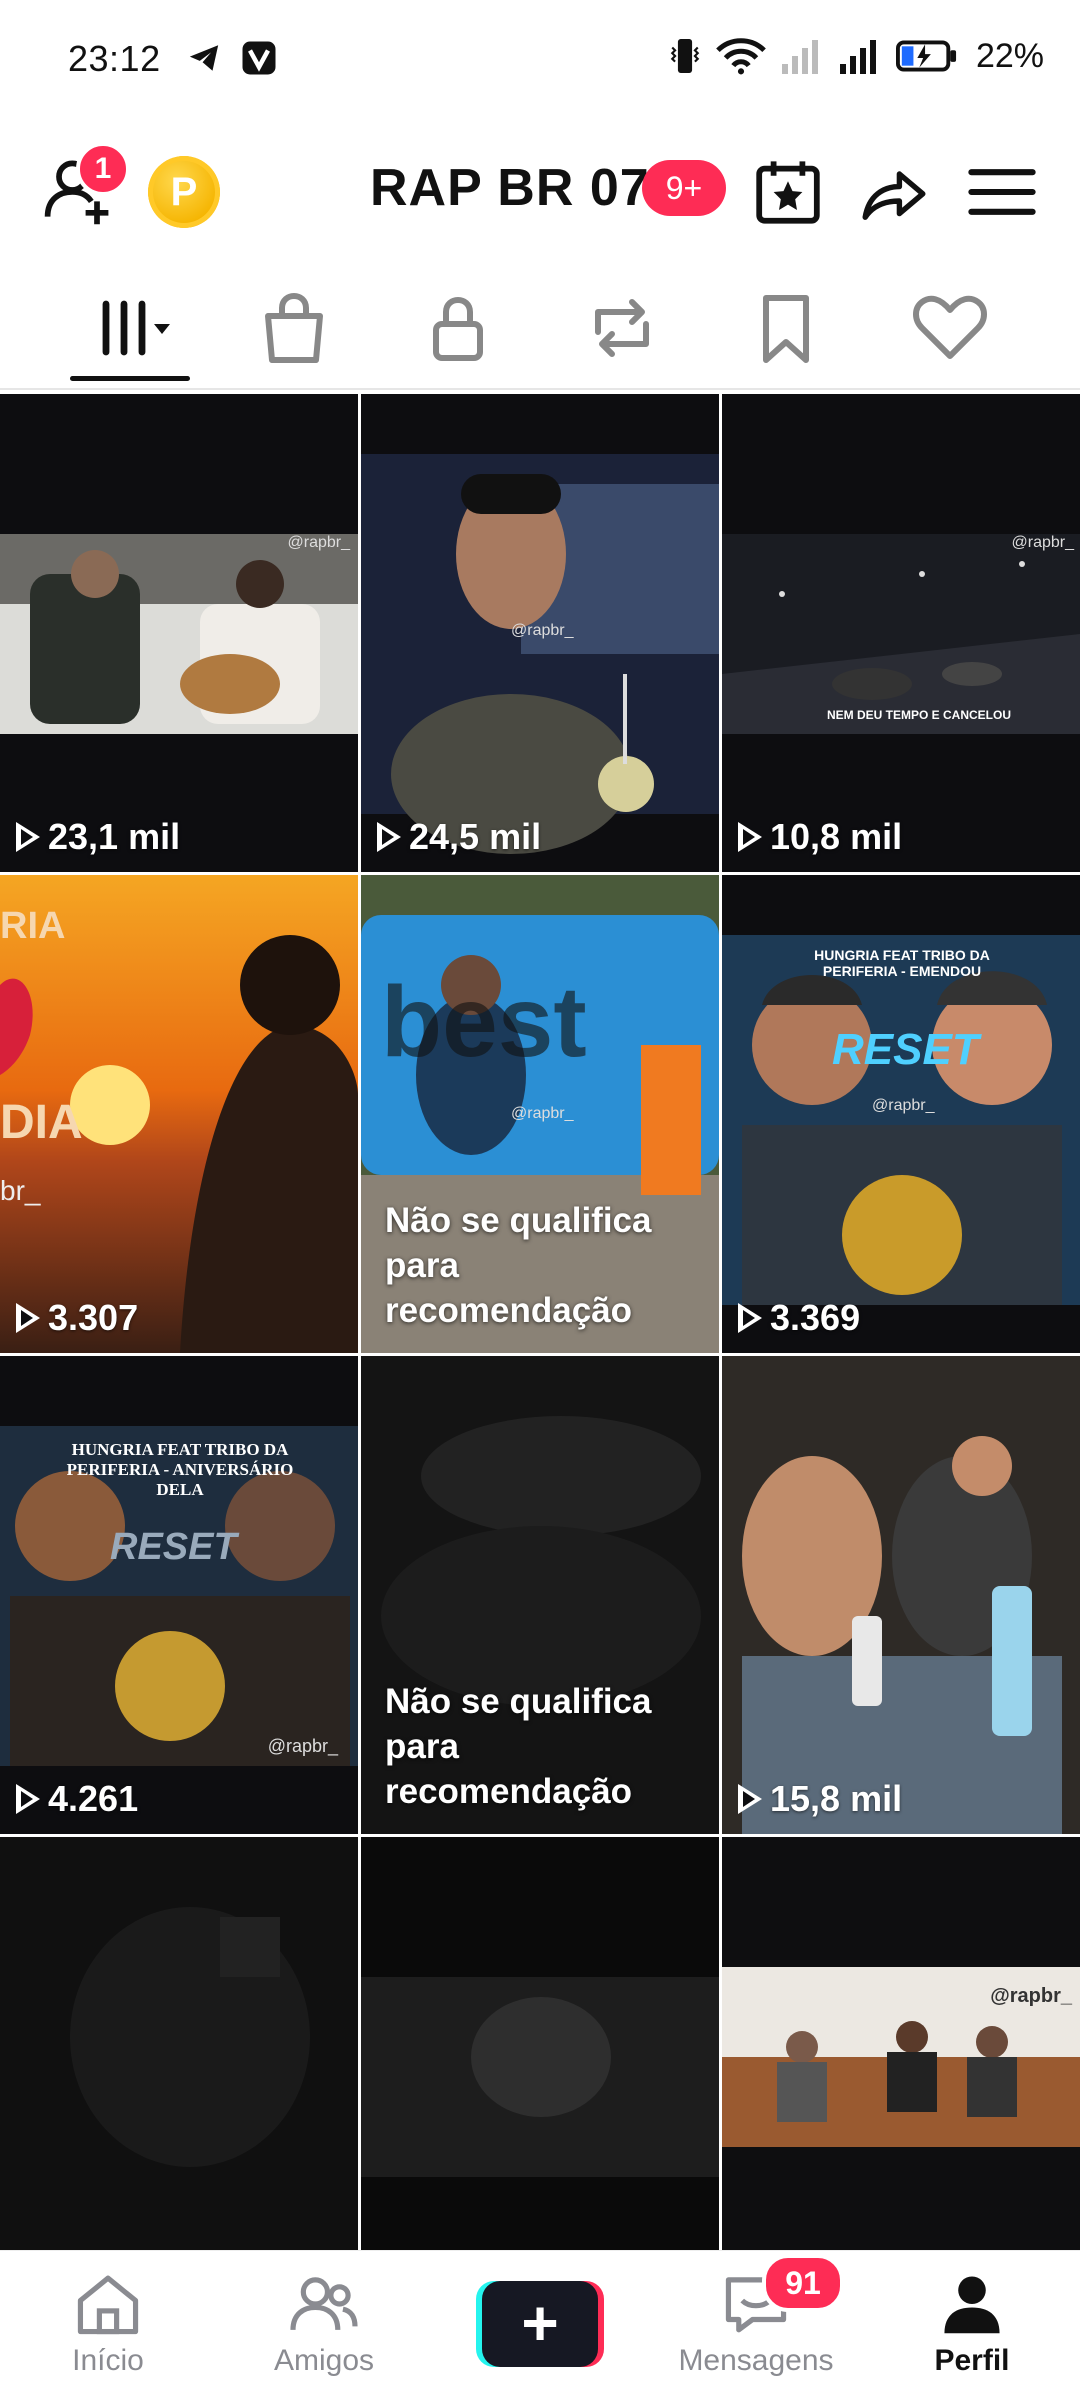  Describe the element at coordinates (184, 192) in the screenshot. I see `coins-icon: P` at that location.